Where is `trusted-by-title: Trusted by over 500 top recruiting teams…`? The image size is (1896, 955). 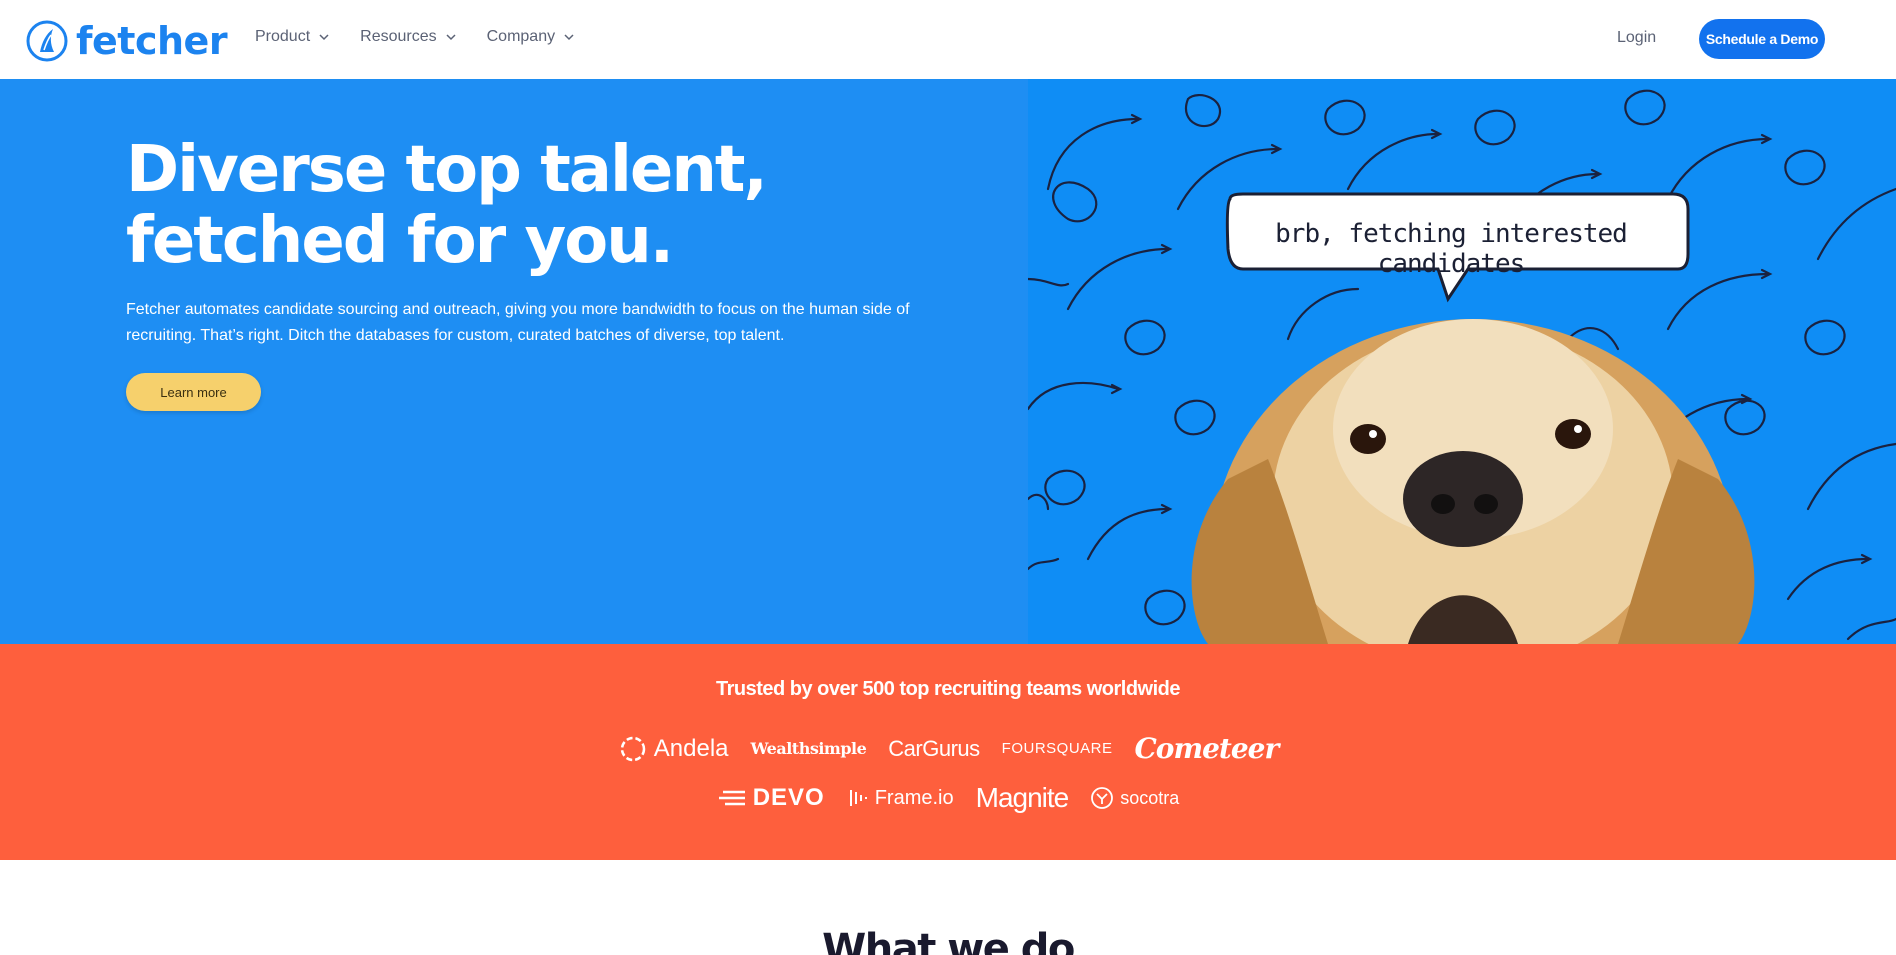
trusted-by-title: Trusted by over 500 top recruiting teams… is located at coordinates (948, 689).